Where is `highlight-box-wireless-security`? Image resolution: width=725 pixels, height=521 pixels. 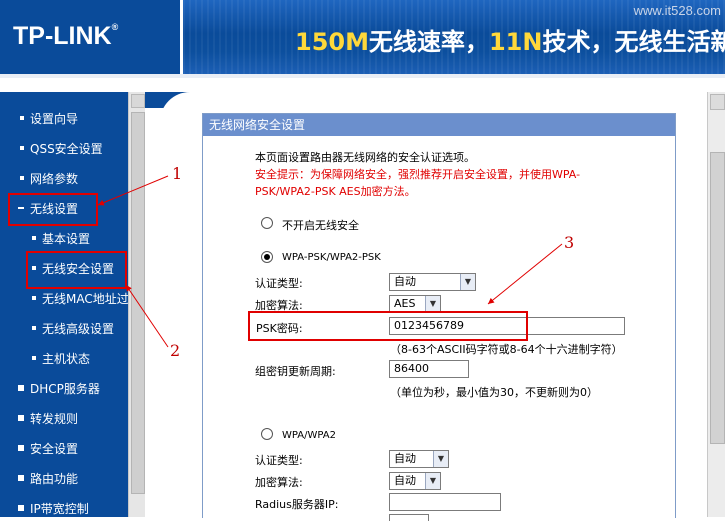 highlight-box-wireless-security is located at coordinates (76, 270).